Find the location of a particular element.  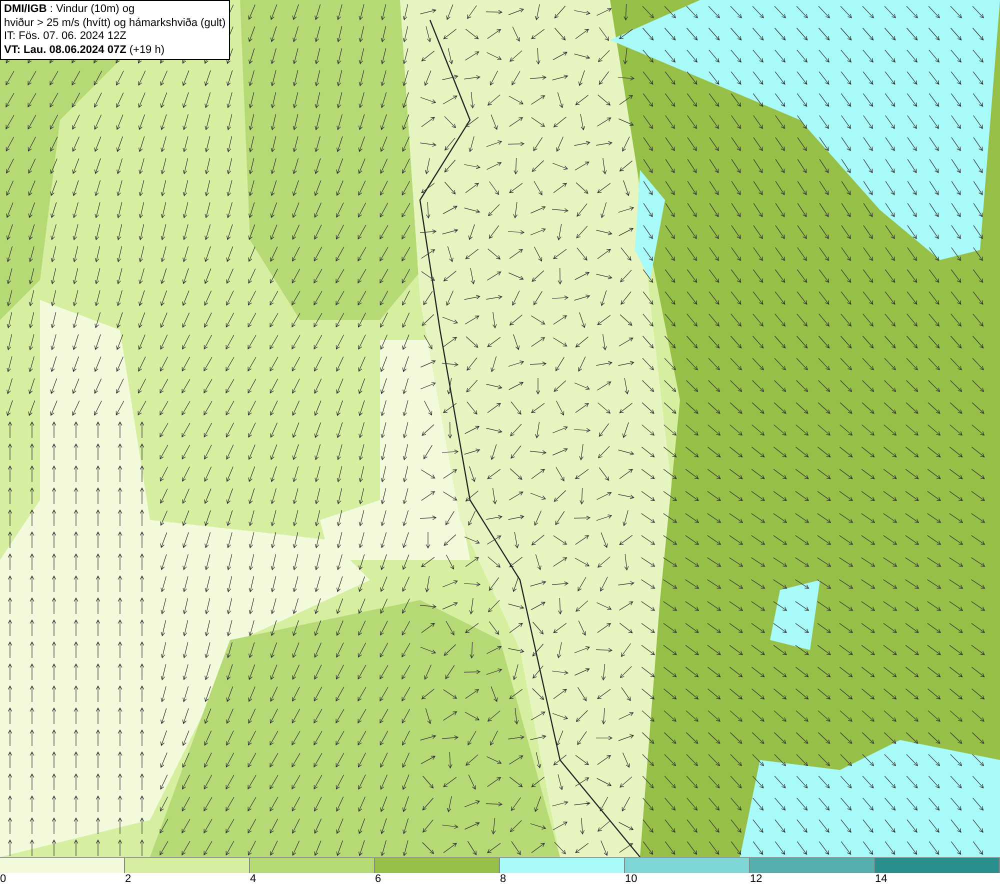

info-text: IT: Fös. 07. 06. 2024 12Z is located at coordinates (65, 37).